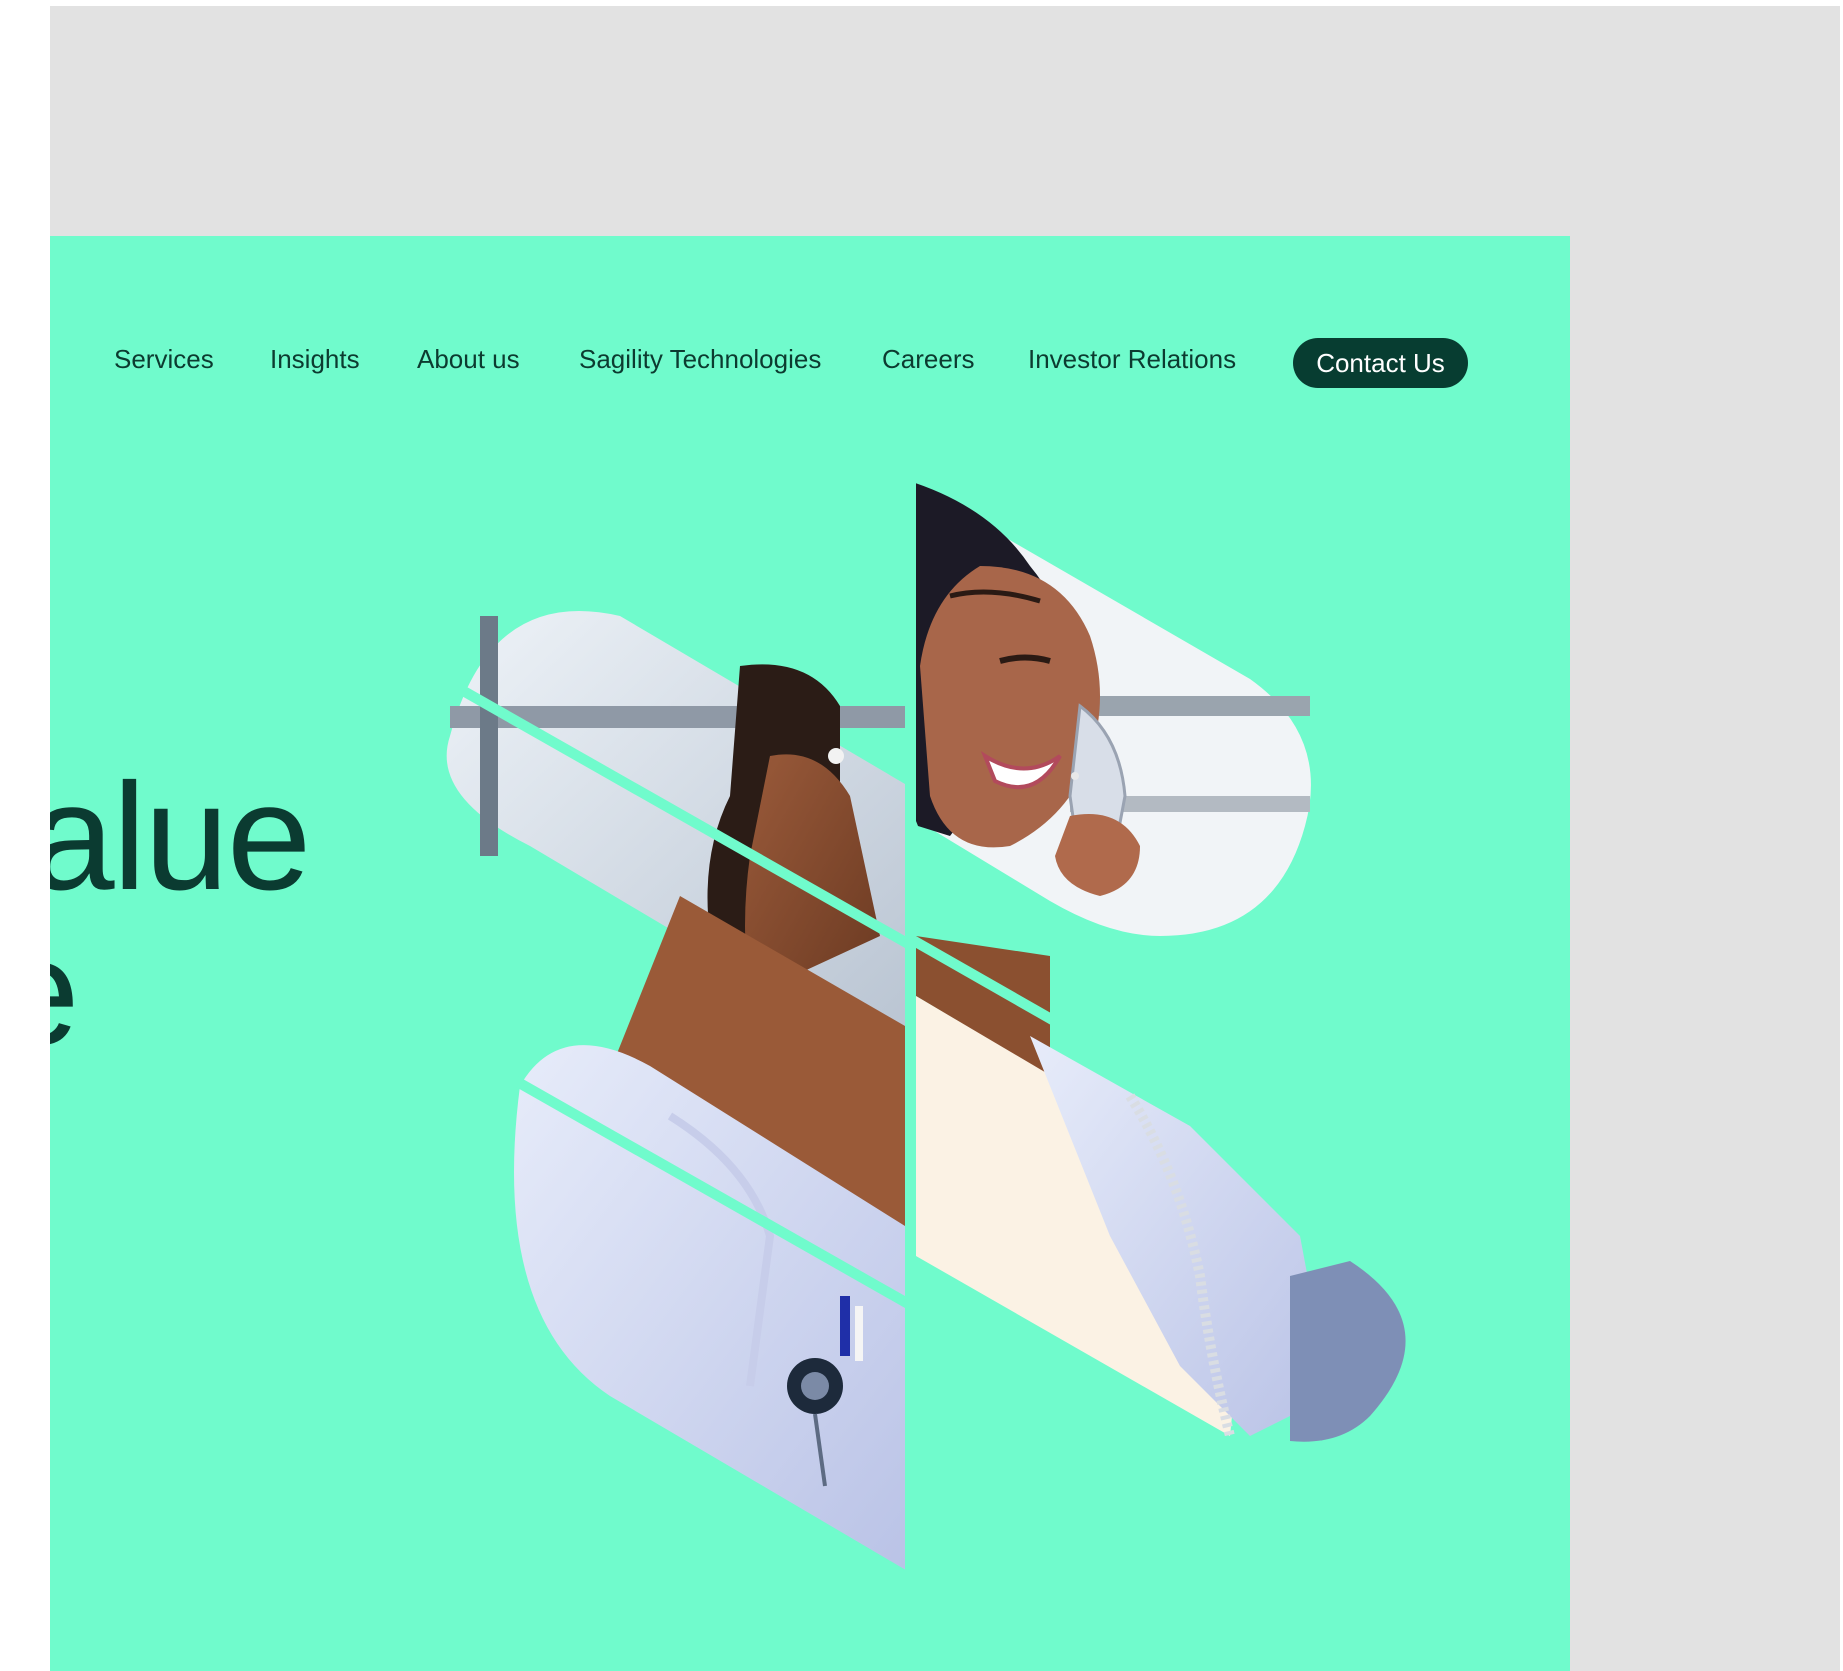 This screenshot has height=1671, width=1843. Describe the element at coordinates (1108, 708) in the screenshot. I see `photo-segment-upper-right` at that location.